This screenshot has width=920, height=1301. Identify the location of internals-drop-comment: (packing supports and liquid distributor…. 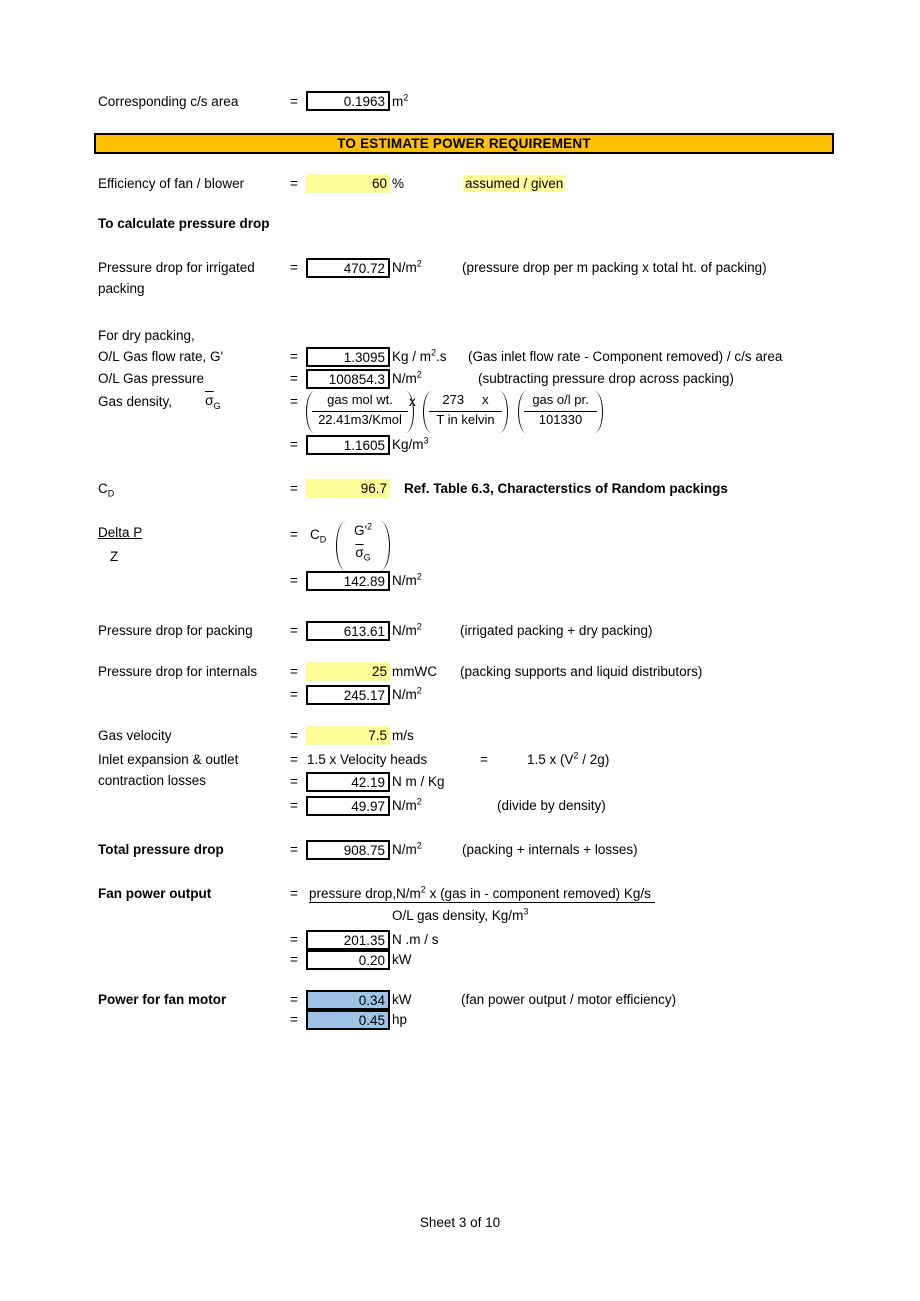
(581, 671).